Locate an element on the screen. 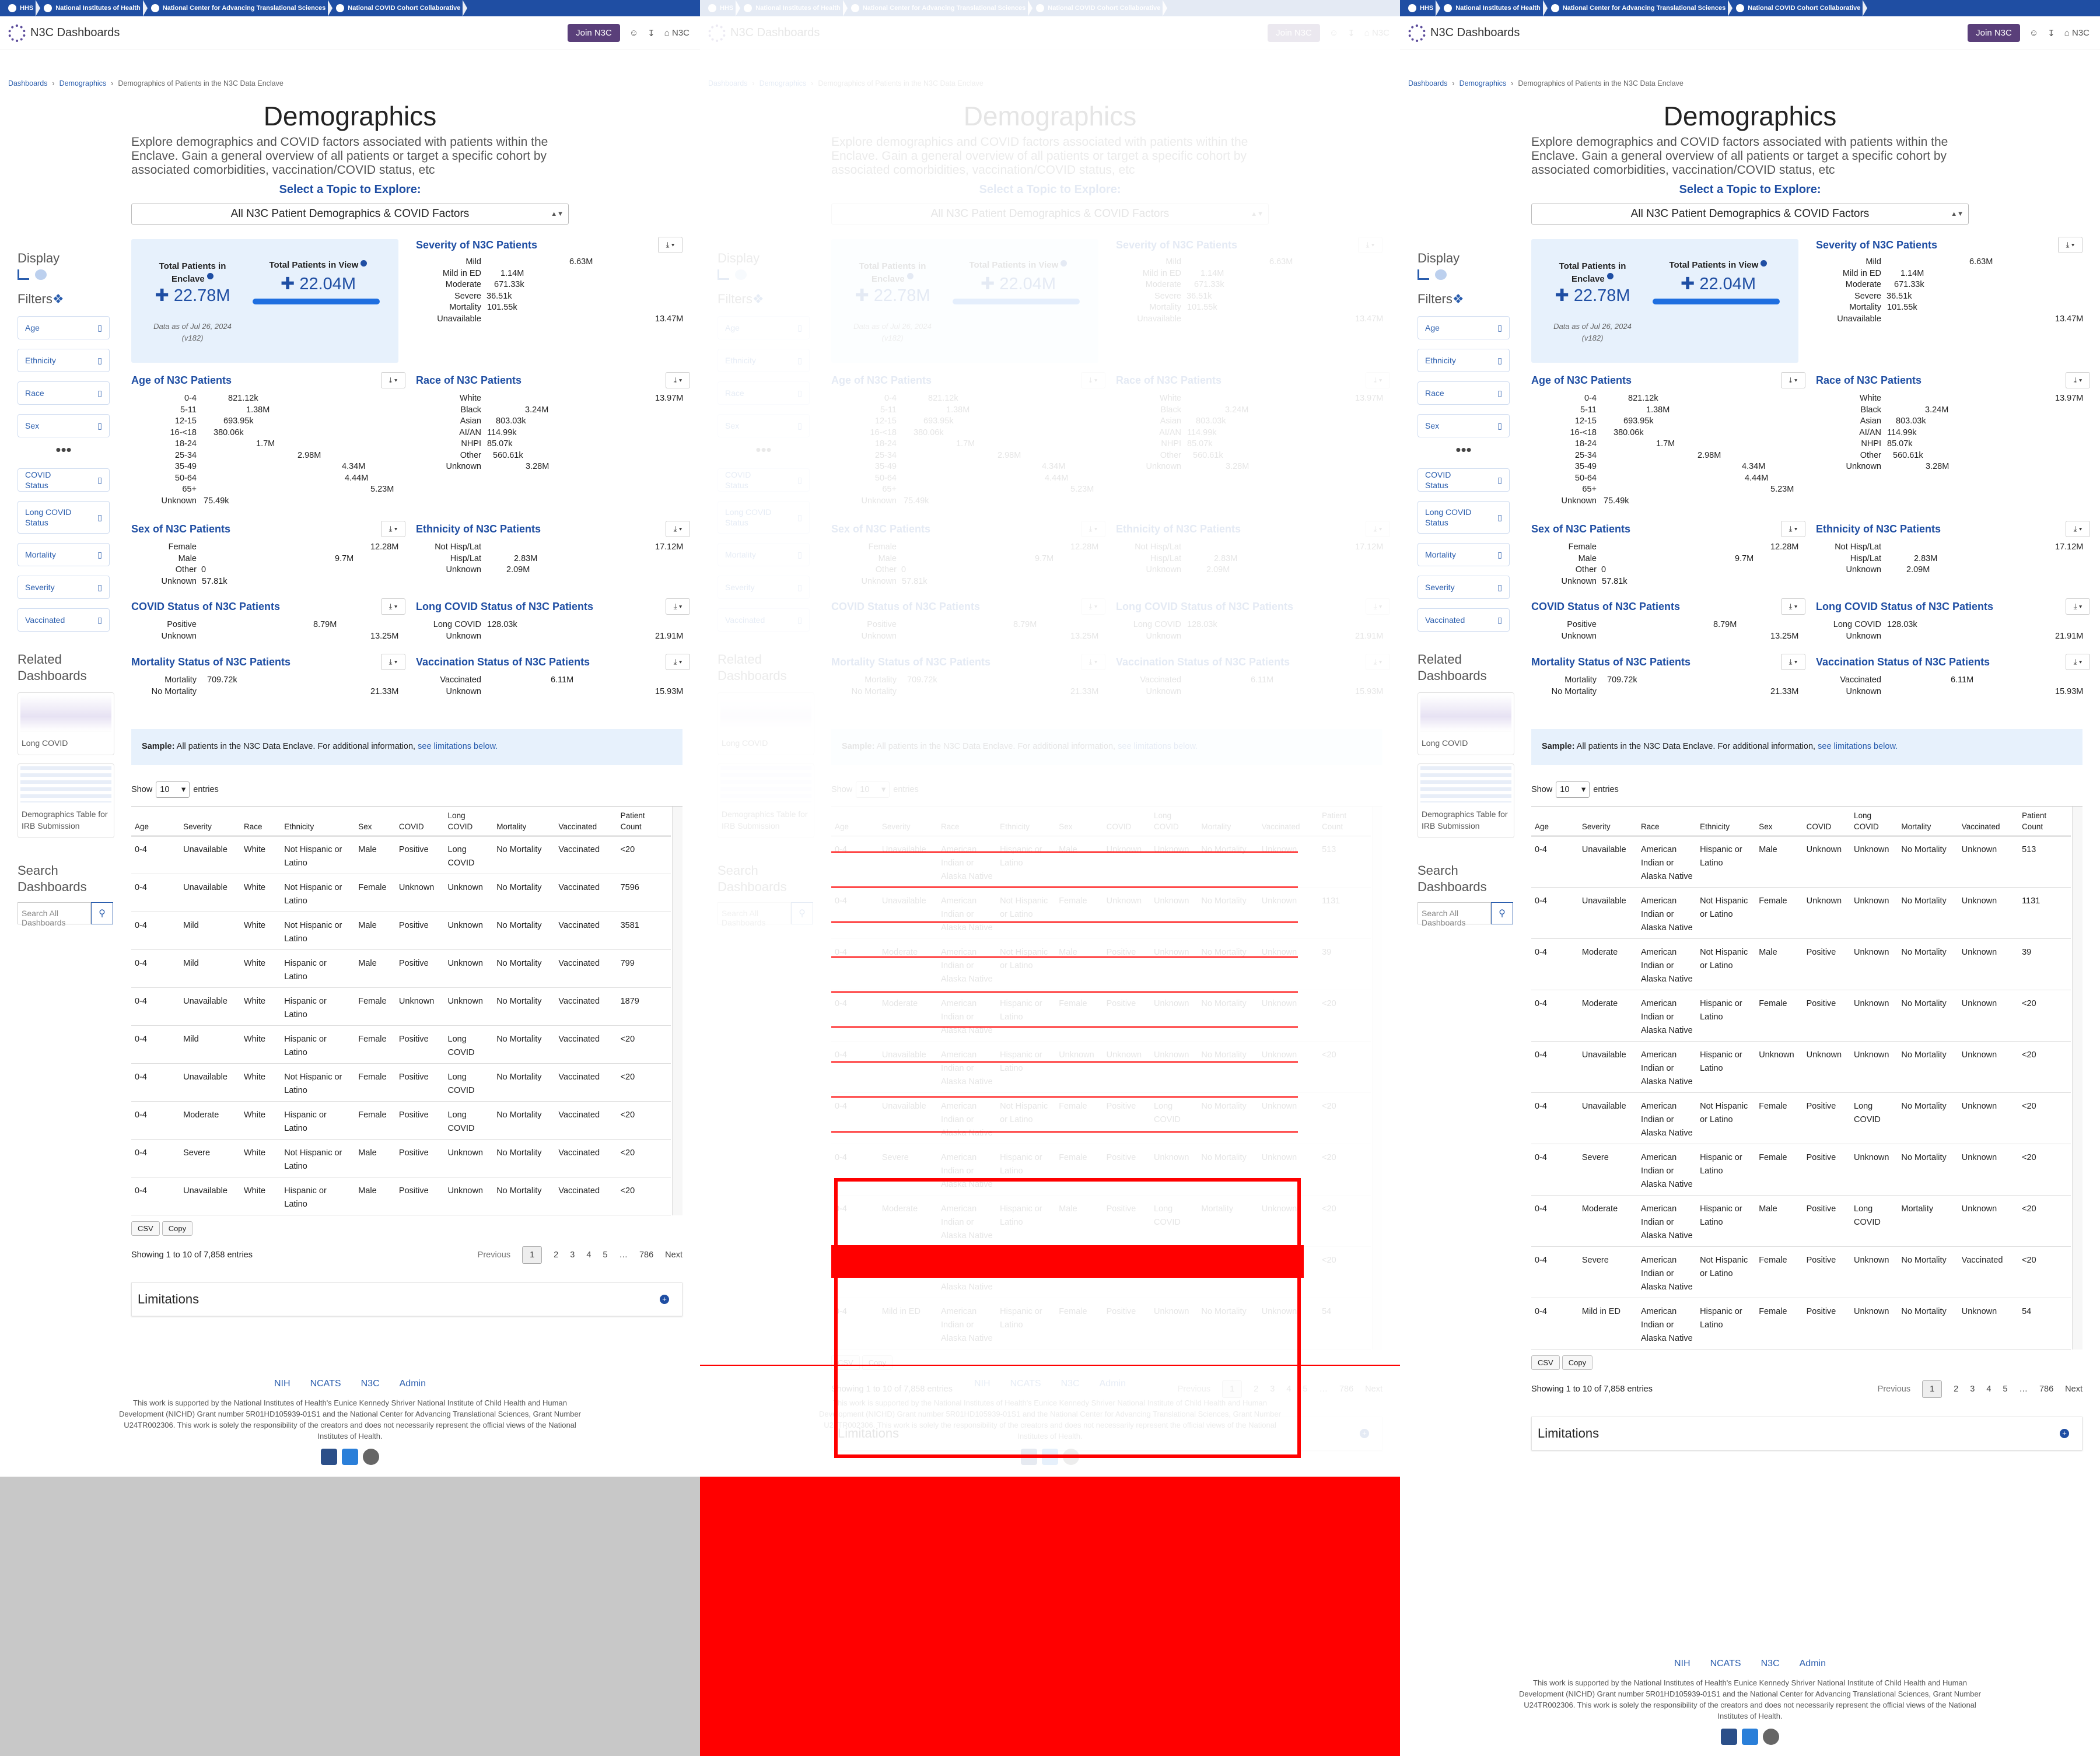 The image size is (2100, 1756). chart-bar: Mortality 709.72k is located at coordinates (268, 680).